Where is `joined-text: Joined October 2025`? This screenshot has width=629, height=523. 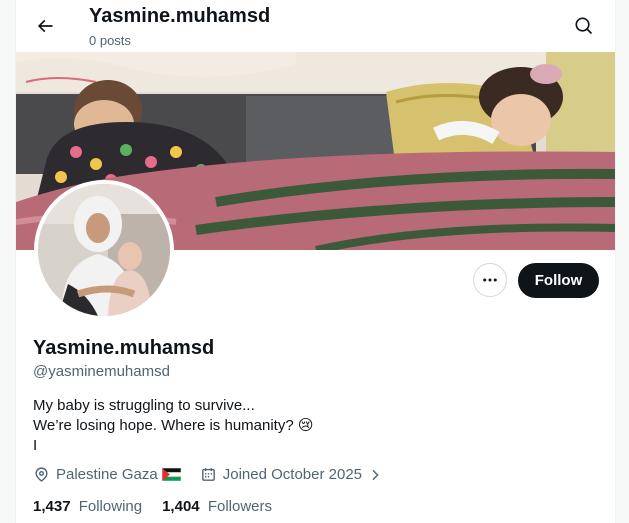 joined-text: Joined October 2025 is located at coordinates (292, 474).